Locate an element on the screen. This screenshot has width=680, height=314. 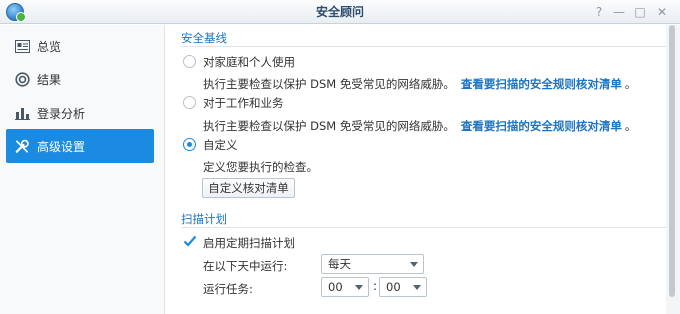
home-personal-label: 对家庭和个人使用 is located at coordinates (249, 62).